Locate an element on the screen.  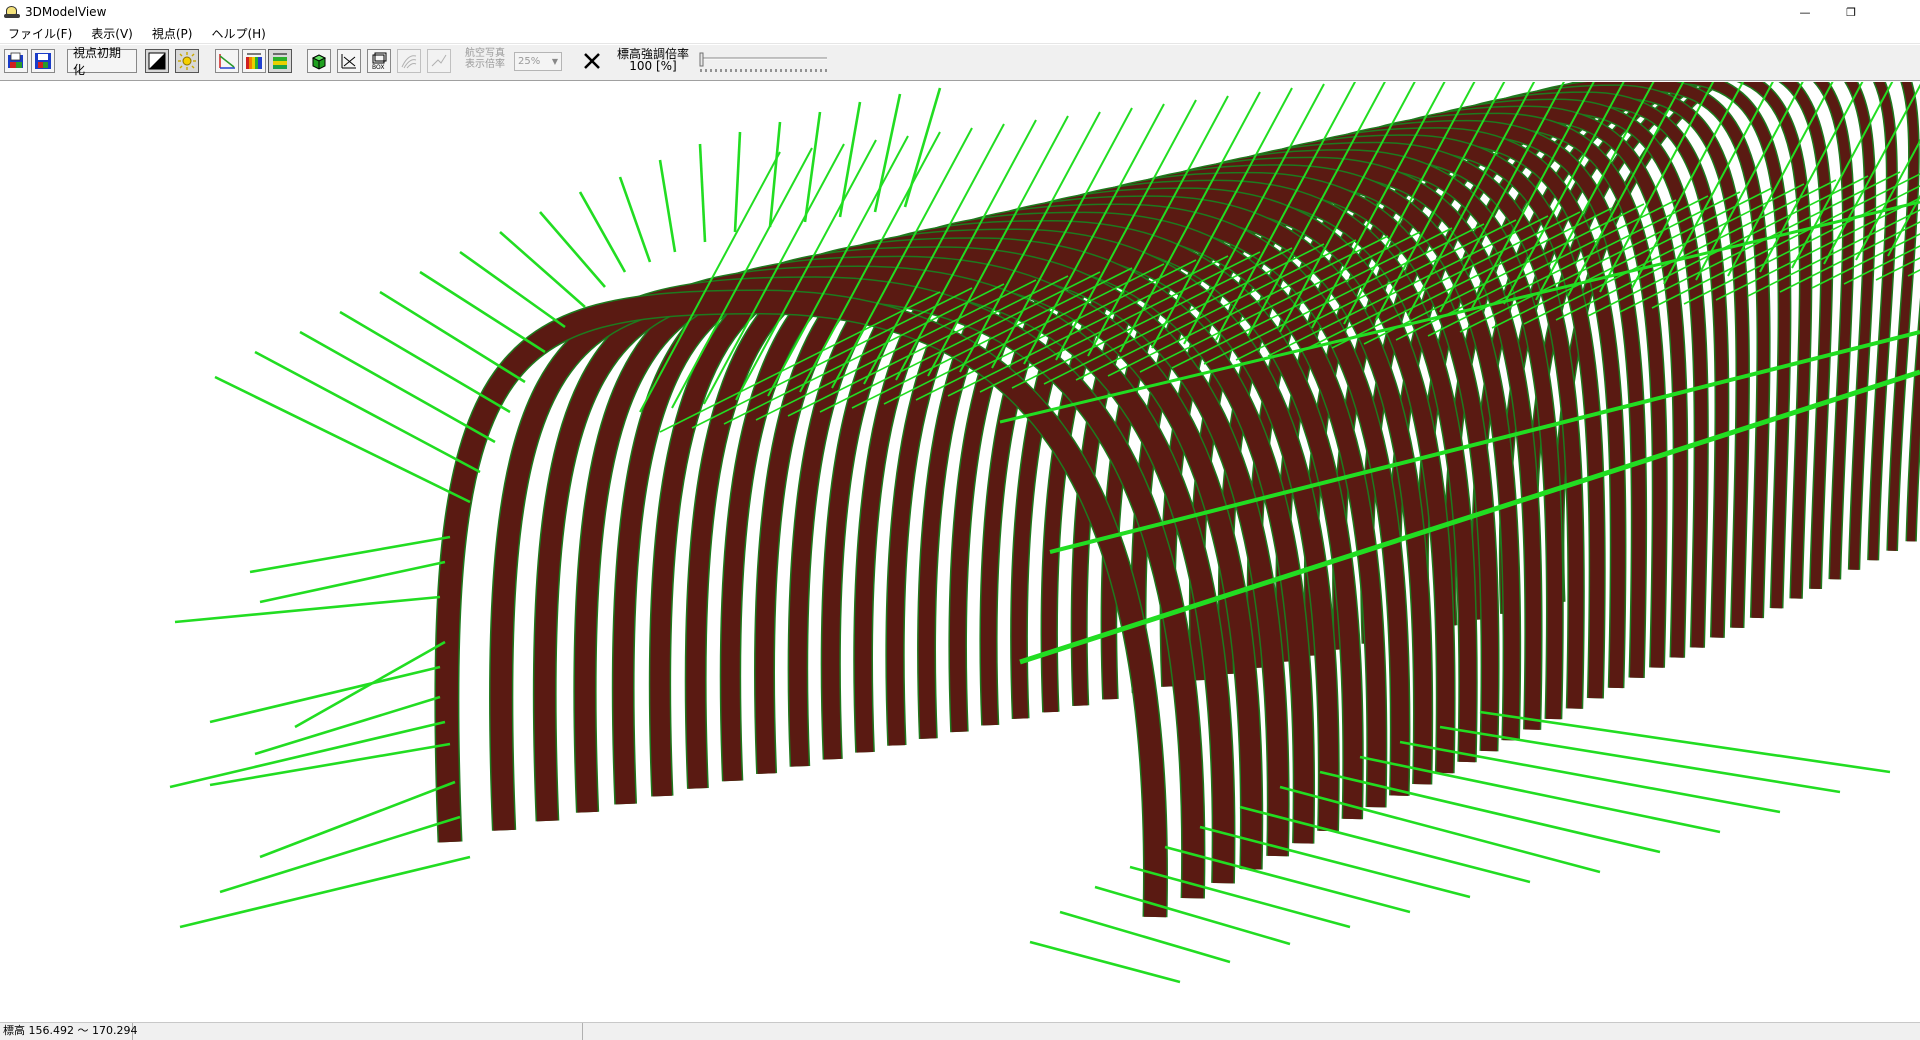
window-controls: — ❐ is located at coordinates (1851, 12).